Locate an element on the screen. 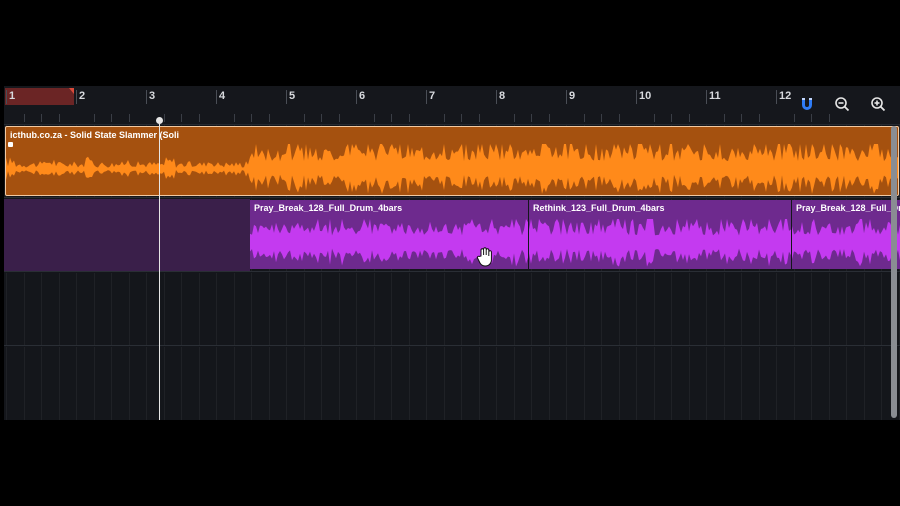 The width and height of the screenshot is (900, 506). bar-number: 3 is located at coordinates (152, 96).